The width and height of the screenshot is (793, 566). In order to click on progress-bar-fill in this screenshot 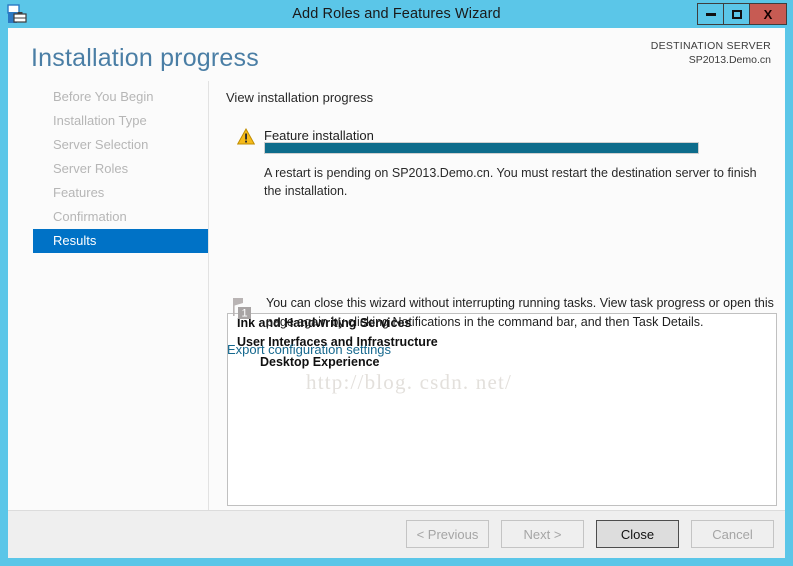, I will do `click(481, 148)`.